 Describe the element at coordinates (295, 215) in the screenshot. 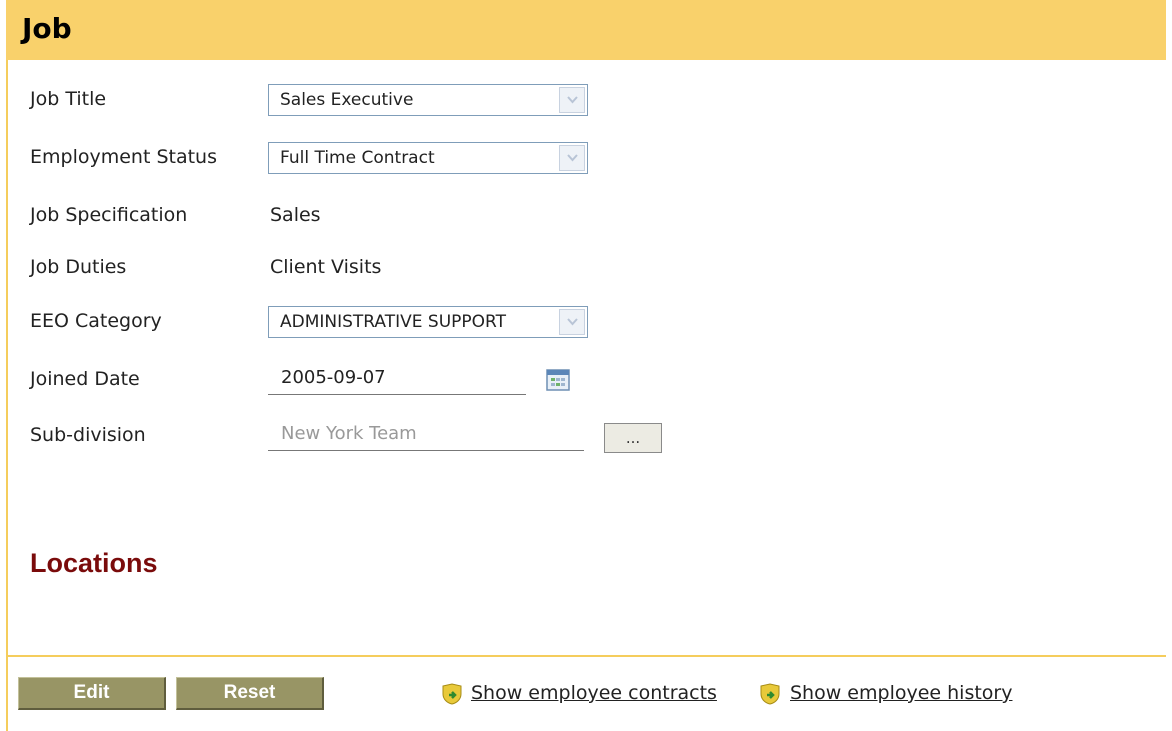

I see `job-specification-value: Sales` at that location.